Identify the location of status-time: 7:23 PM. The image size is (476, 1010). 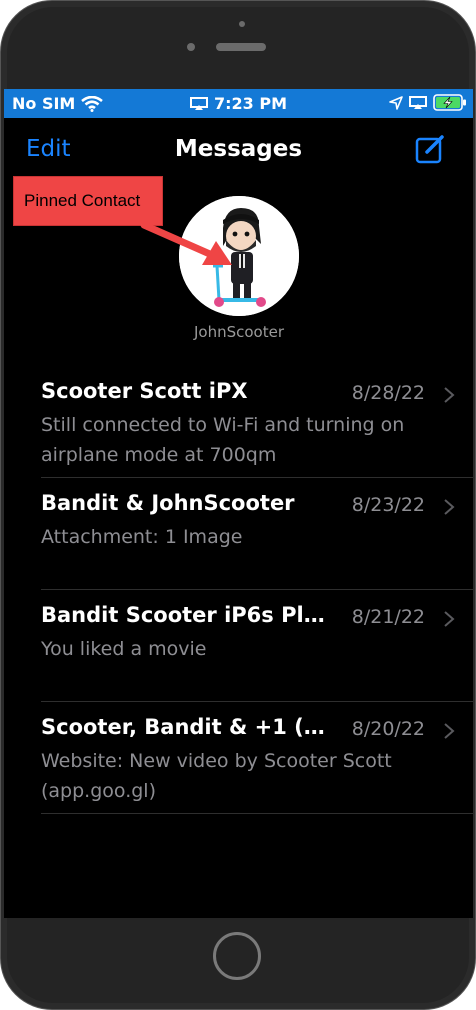
(251, 103).